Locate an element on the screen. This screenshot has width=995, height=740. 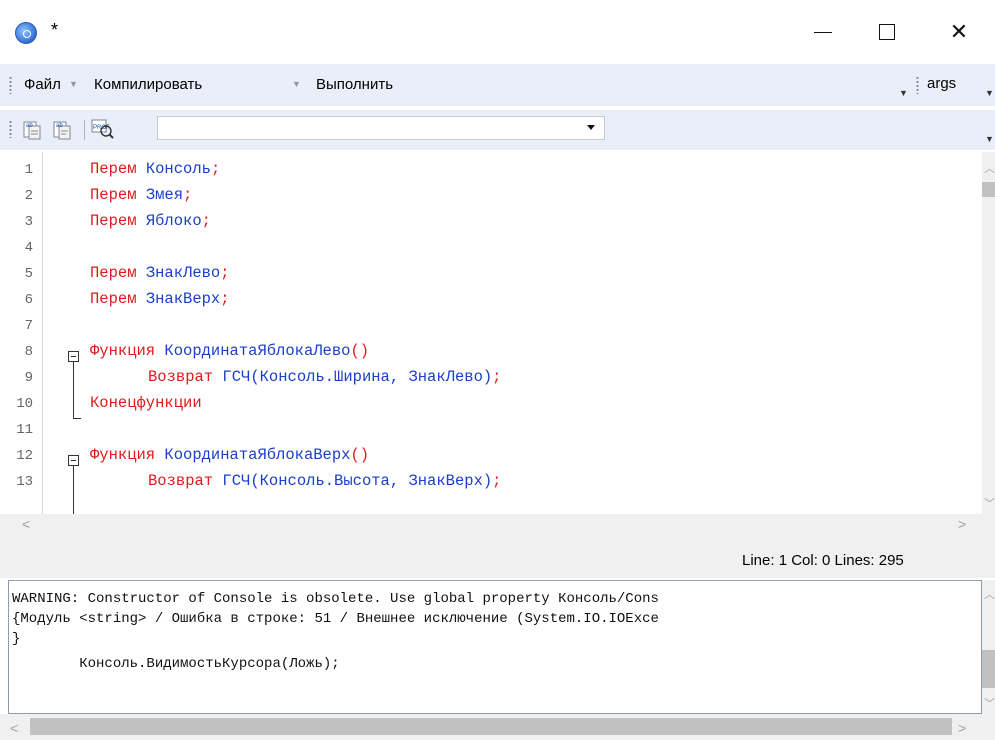
console-scroll-right-icon: > is located at coordinates (962, 728).